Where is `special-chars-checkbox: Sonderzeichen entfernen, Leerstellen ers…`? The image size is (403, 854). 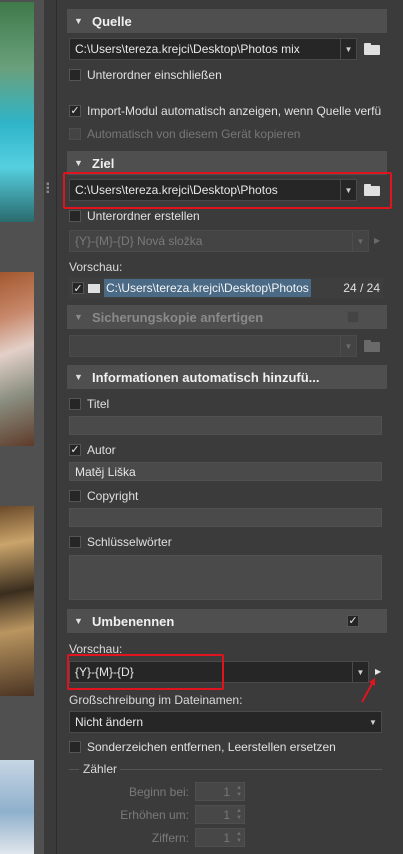
special-chars-checkbox: Sonderzeichen entfernen, Leerstellen ers… is located at coordinates (202, 747).